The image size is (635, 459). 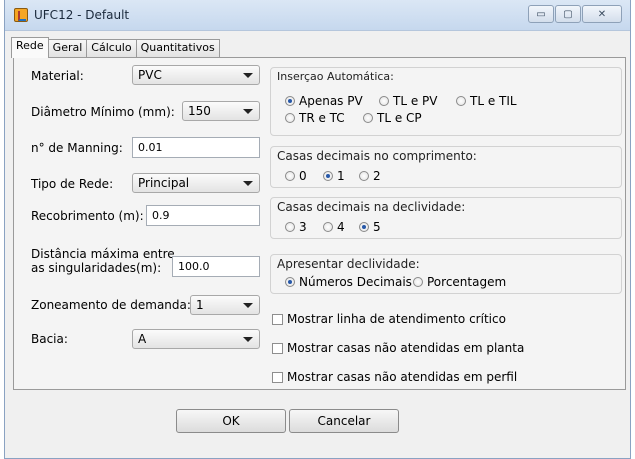 What do you see at coordinates (341, 176) in the screenshot?
I see `radio-label: 1` at bounding box center [341, 176].